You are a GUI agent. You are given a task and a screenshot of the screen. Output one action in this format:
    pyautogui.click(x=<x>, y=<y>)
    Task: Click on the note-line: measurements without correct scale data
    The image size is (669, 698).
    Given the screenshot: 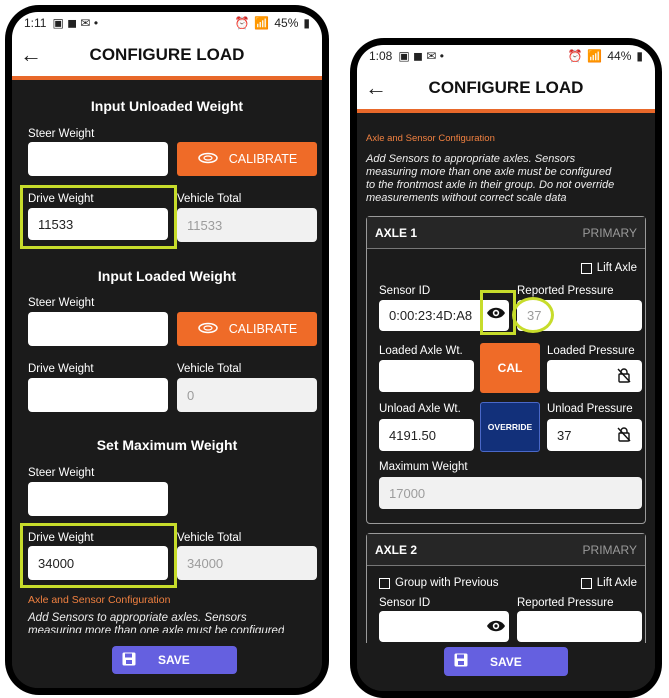 What is the action you would take?
    pyautogui.click(x=466, y=198)
    